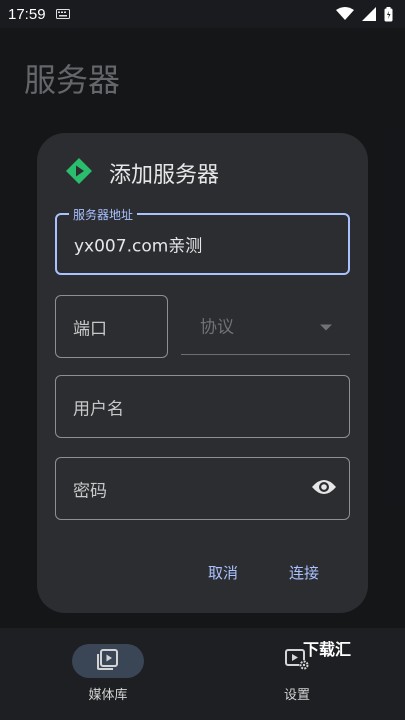 The width and height of the screenshot is (405, 720). Describe the element at coordinates (202, 14) in the screenshot. I see `status-bar: 17:59` at that location.